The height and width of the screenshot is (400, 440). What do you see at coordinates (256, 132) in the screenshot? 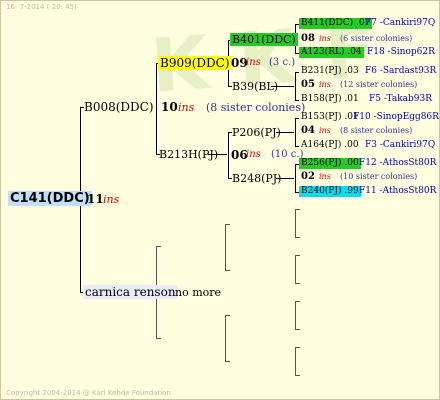
I see `gen3-queen-3: P206(PJ)` at bounding box center [256, 132].